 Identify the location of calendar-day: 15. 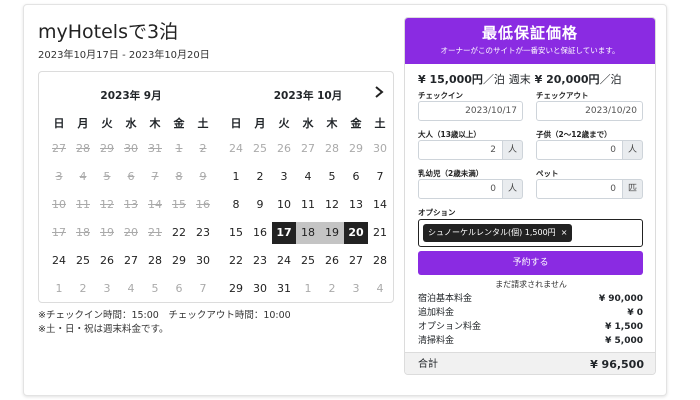
(236, 233).